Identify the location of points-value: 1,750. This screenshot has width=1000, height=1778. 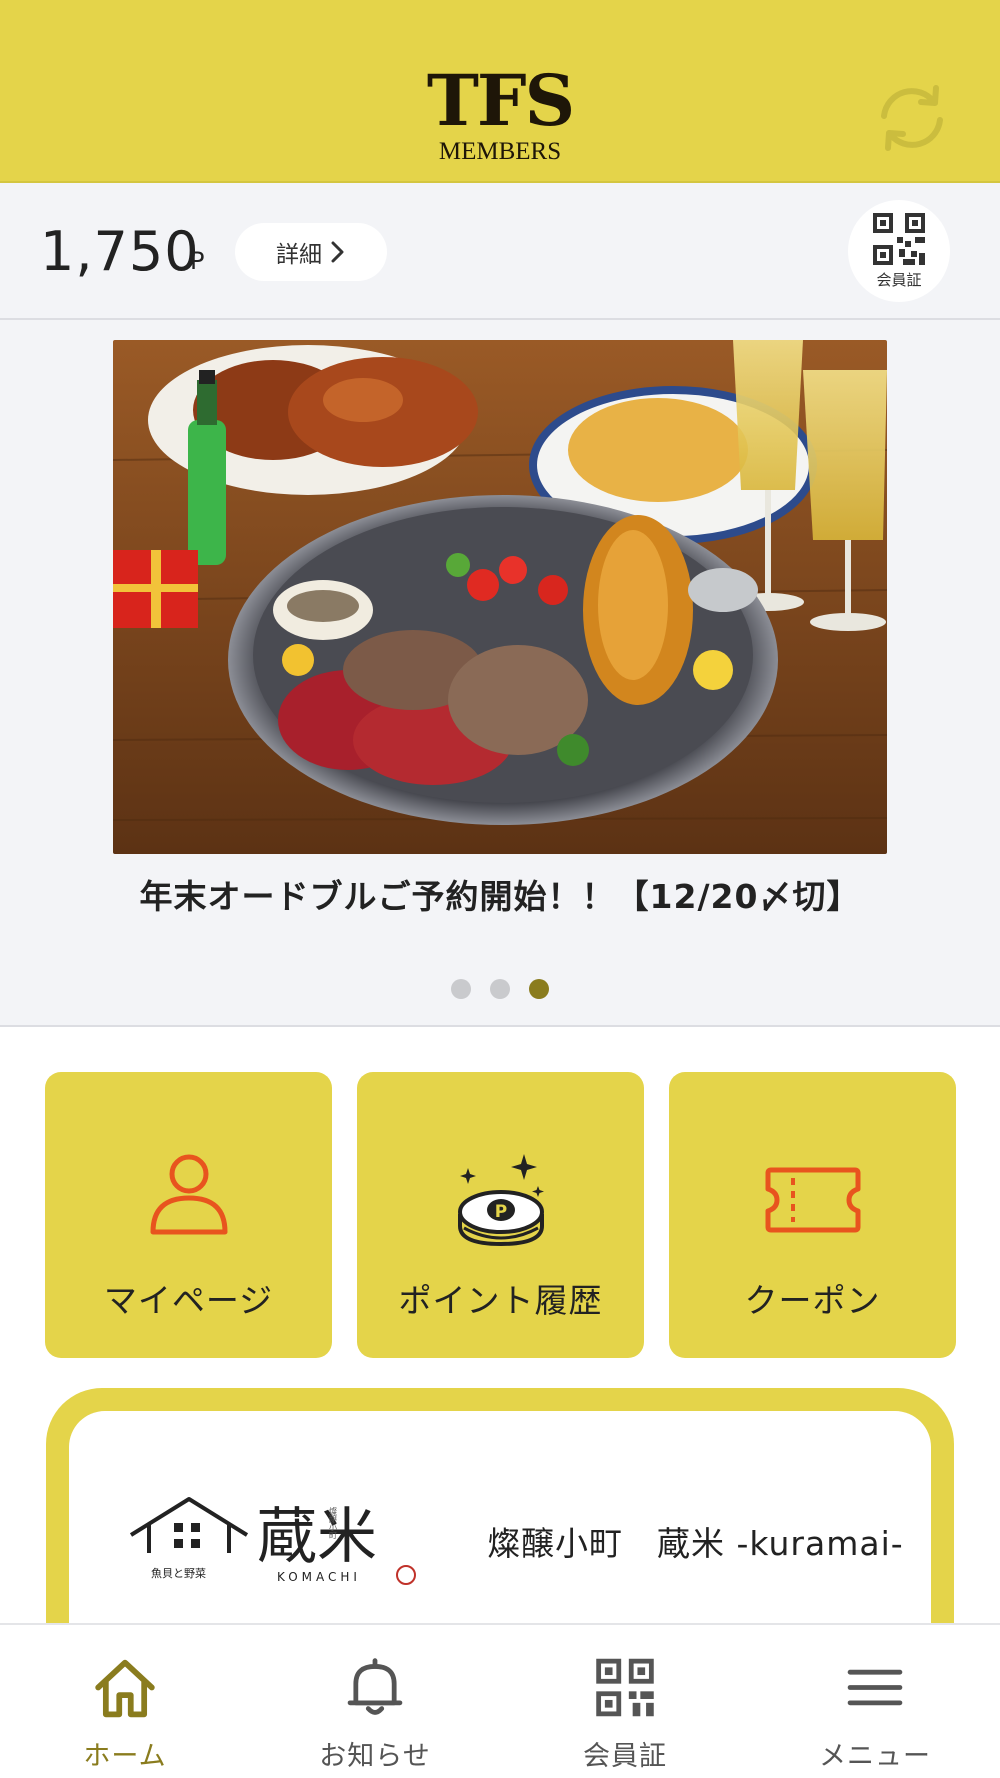
(120, 251).